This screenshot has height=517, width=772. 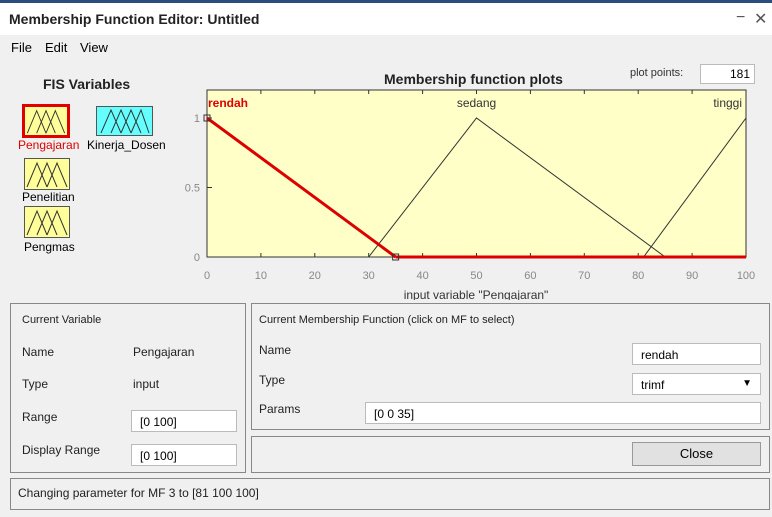 What do you see at coordinates (584, 276) in the screenshot?
I see `x-tick-label: 70` at bounding box center [584, 276].